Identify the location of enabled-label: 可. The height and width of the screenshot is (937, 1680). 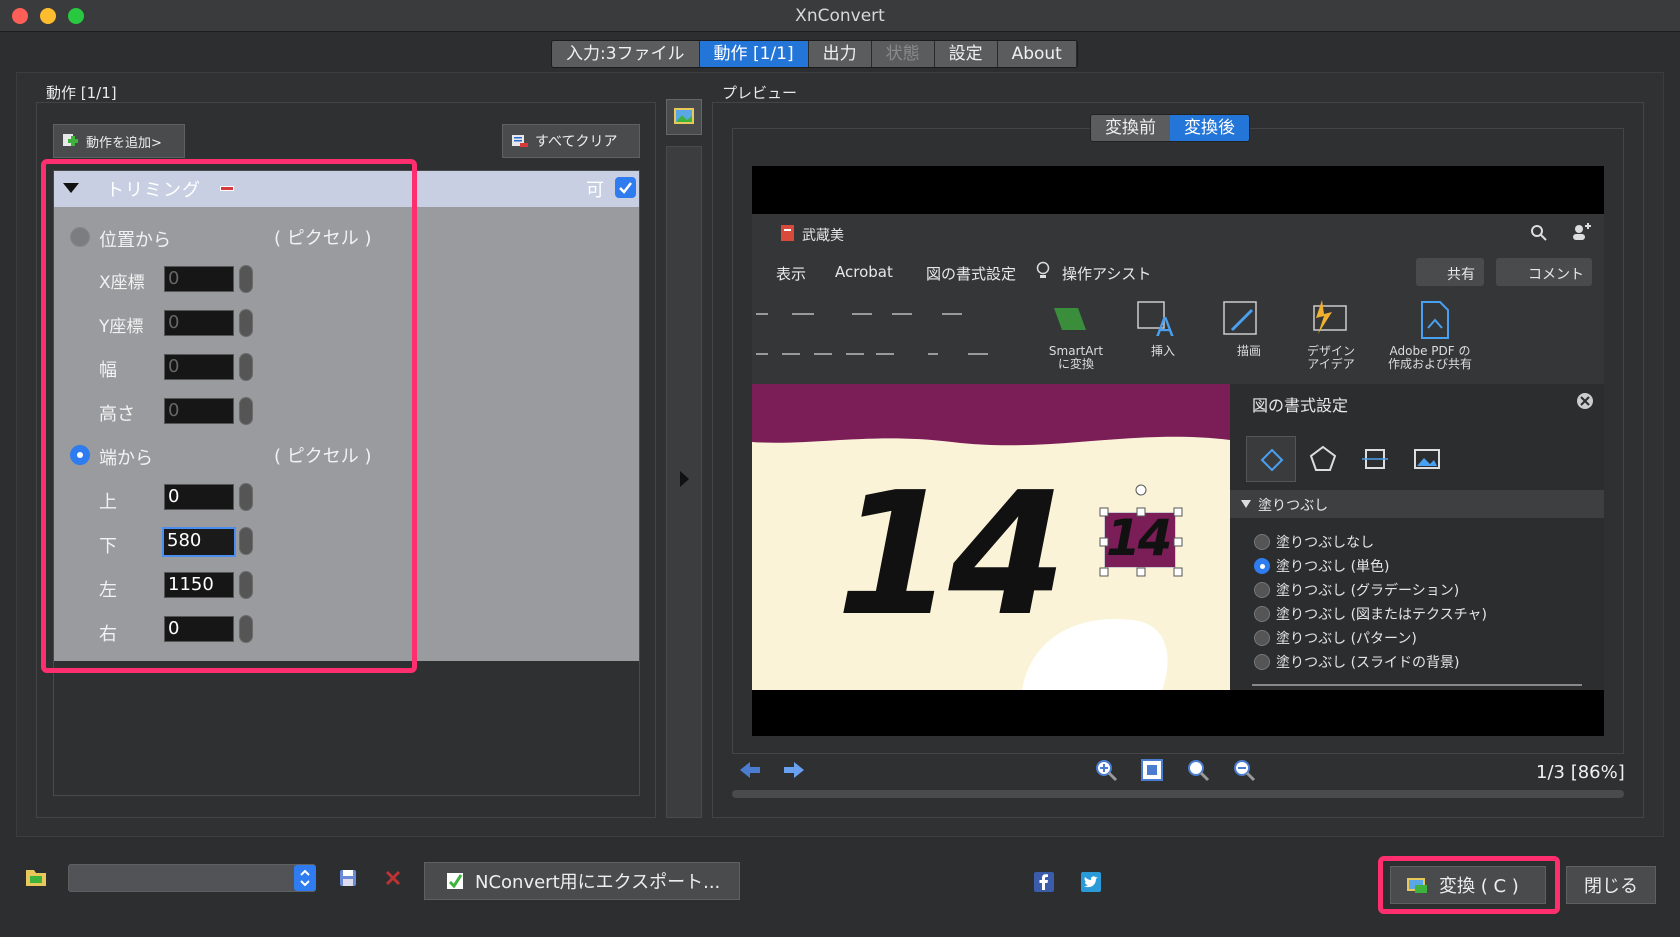
(595, 190).